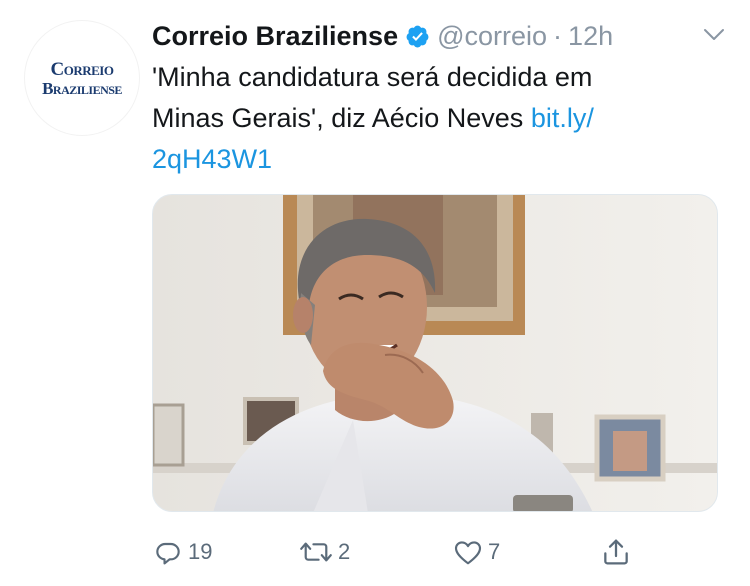  Describe the element at coordinates (344, 551) in the screenshot. I see `retweet-count: 2` at that location.